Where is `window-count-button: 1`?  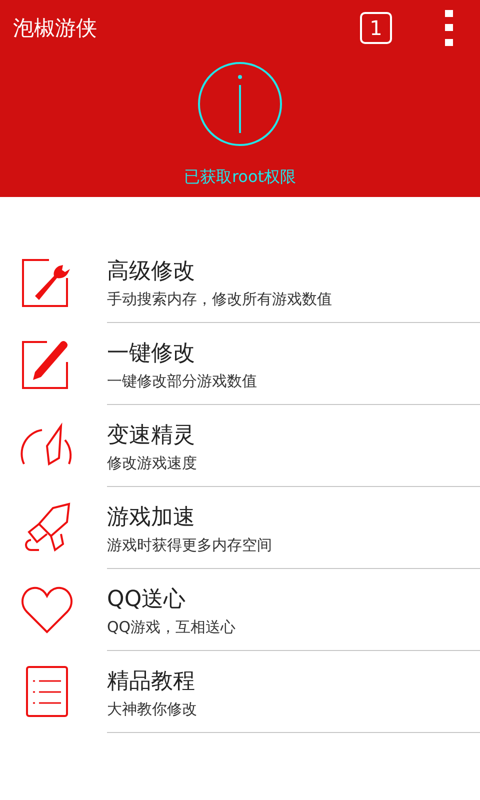 window-count-button: 1 is located at coordinates (376, 28).